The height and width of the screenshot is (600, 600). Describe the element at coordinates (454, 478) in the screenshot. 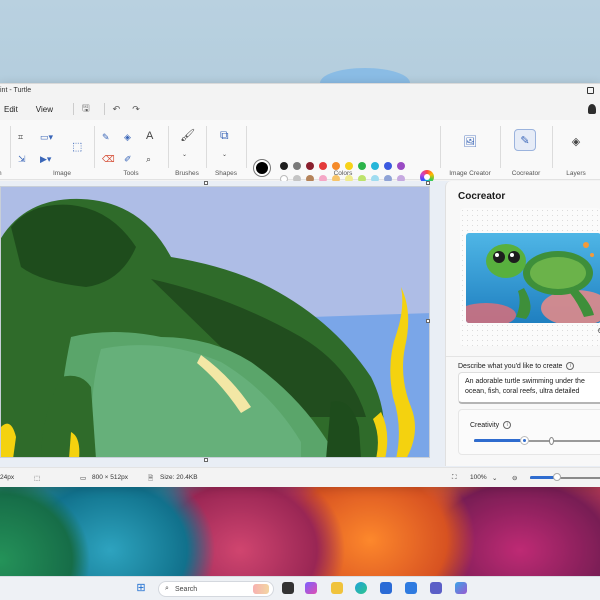

I see `fit-to-window-icon: ⛶` at that location.